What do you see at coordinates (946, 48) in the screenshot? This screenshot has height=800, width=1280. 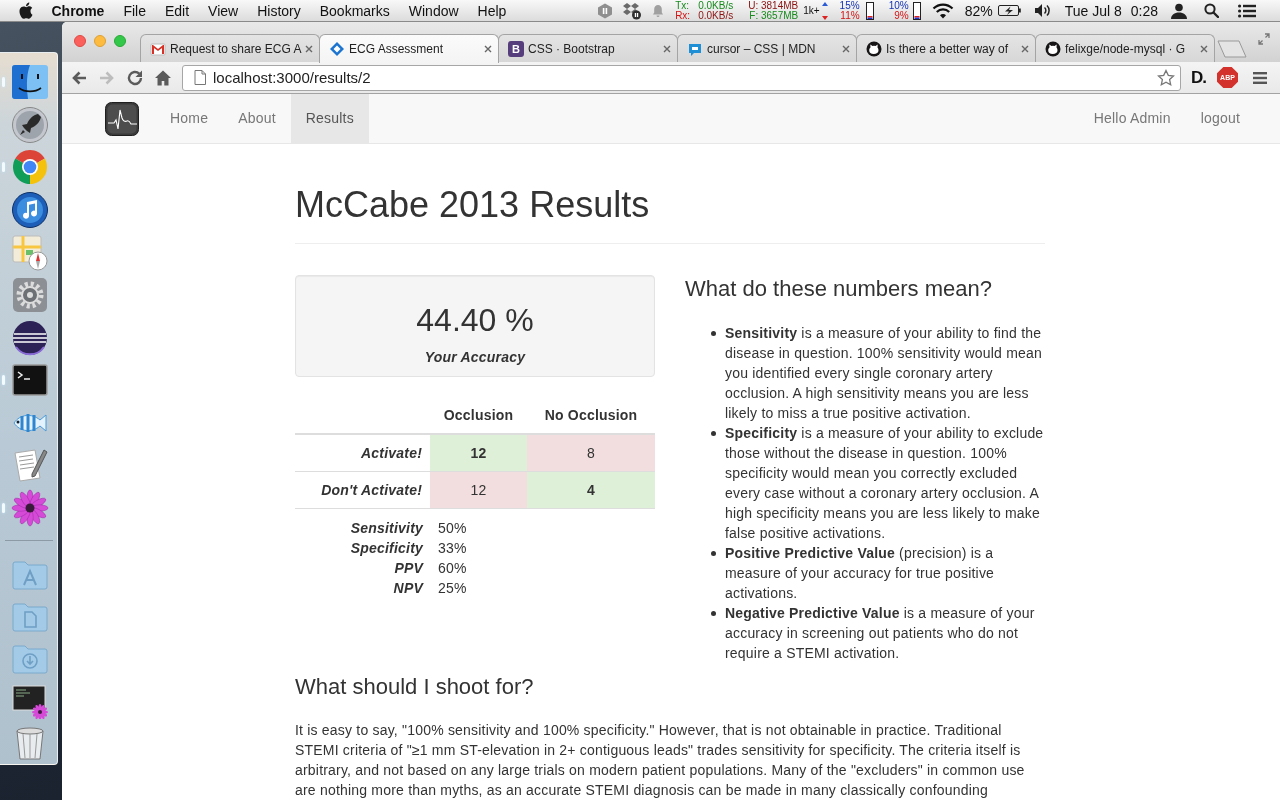 I see `browser-tab: Is there a better way of` at bounding box center [946, 48].